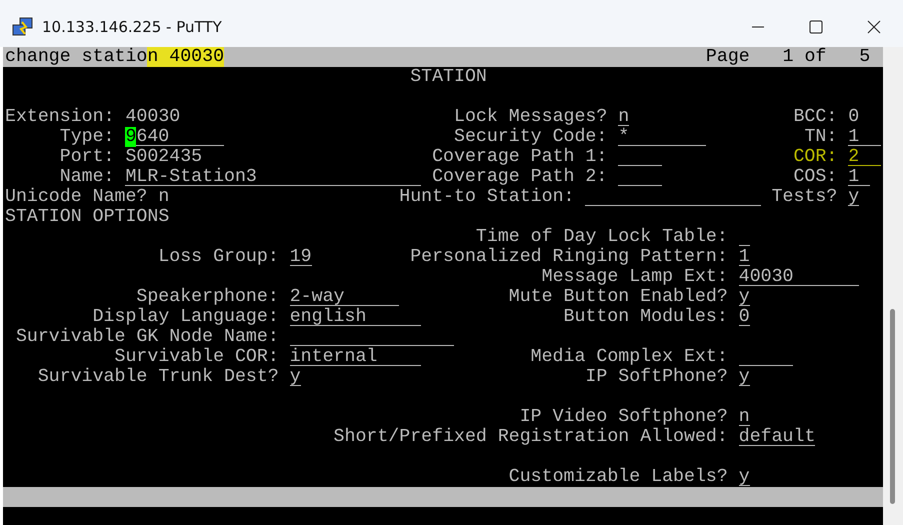  Describe the element at coordinates (301, 256) in the screenshot. I see `input-field: 19` at that location.